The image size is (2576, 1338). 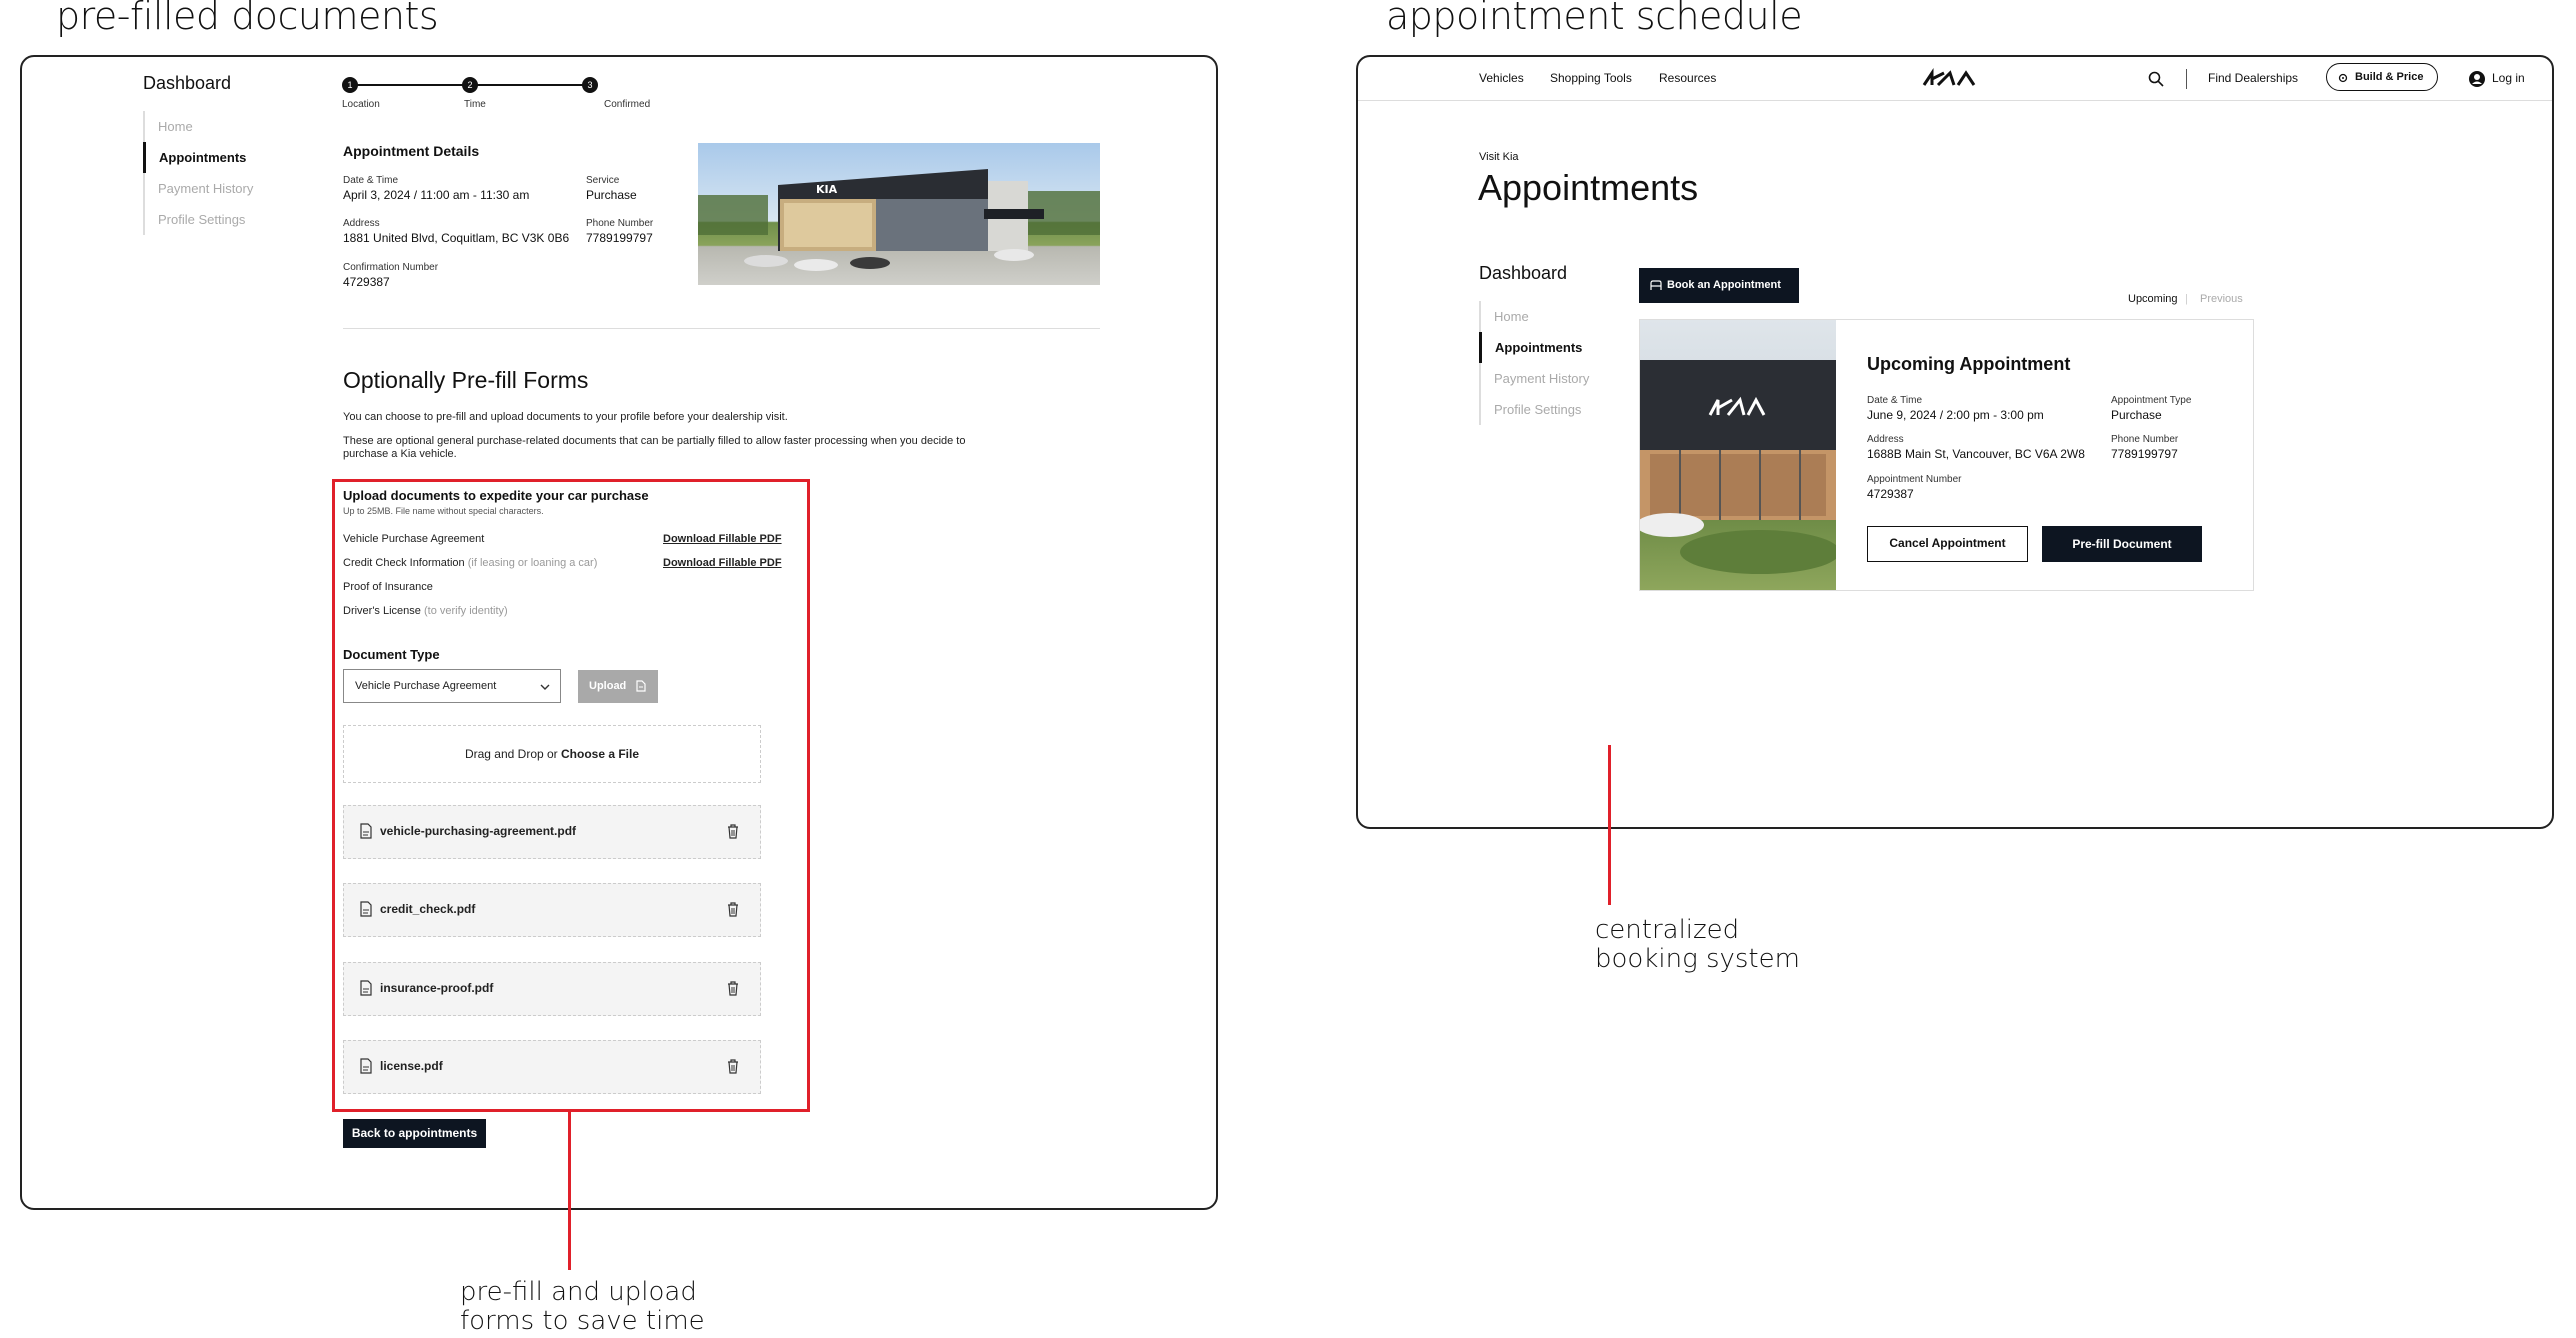 What do you see at coordinates (1976, 454) in the screenshot?
I see `card-address-value: 1688B Main St, Vancouver, BC V6A 2W8` at bounding box center [1976, 454].